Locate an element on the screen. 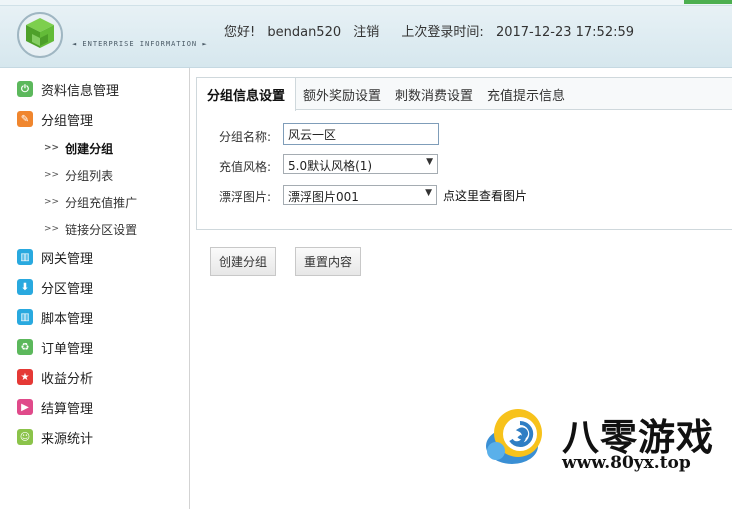  logo-subtitle: ◄ ENTERPRISE INFORMATION ► is located at coordinates (140, 44).